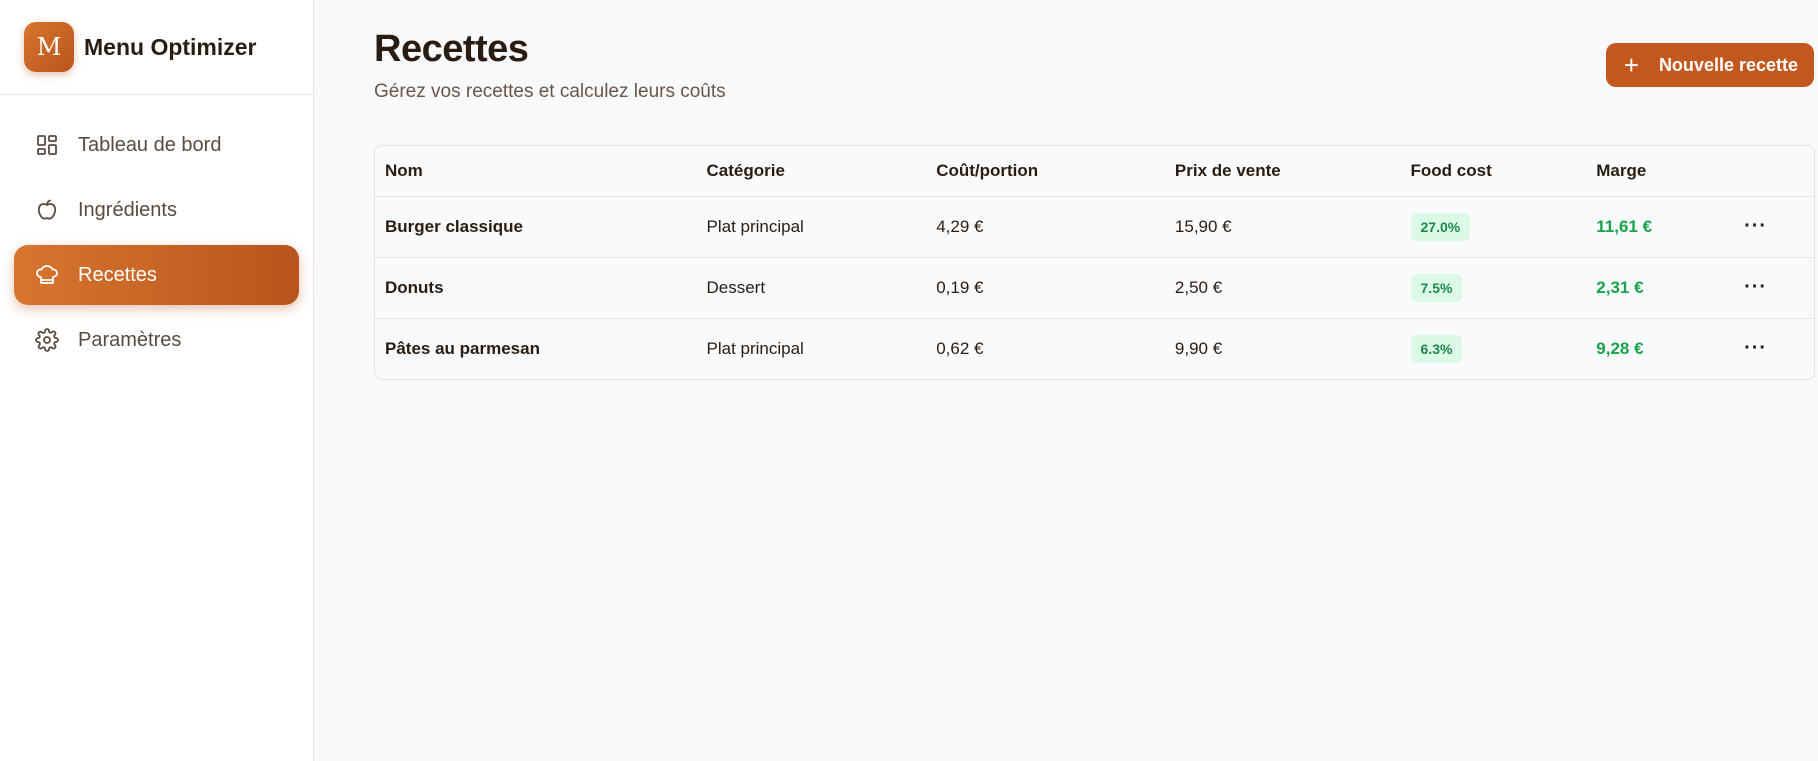 The width and height of the screenshot is (1818, 761). I want to click on food-cost-badge: 7.5%, so click(1436, 287).